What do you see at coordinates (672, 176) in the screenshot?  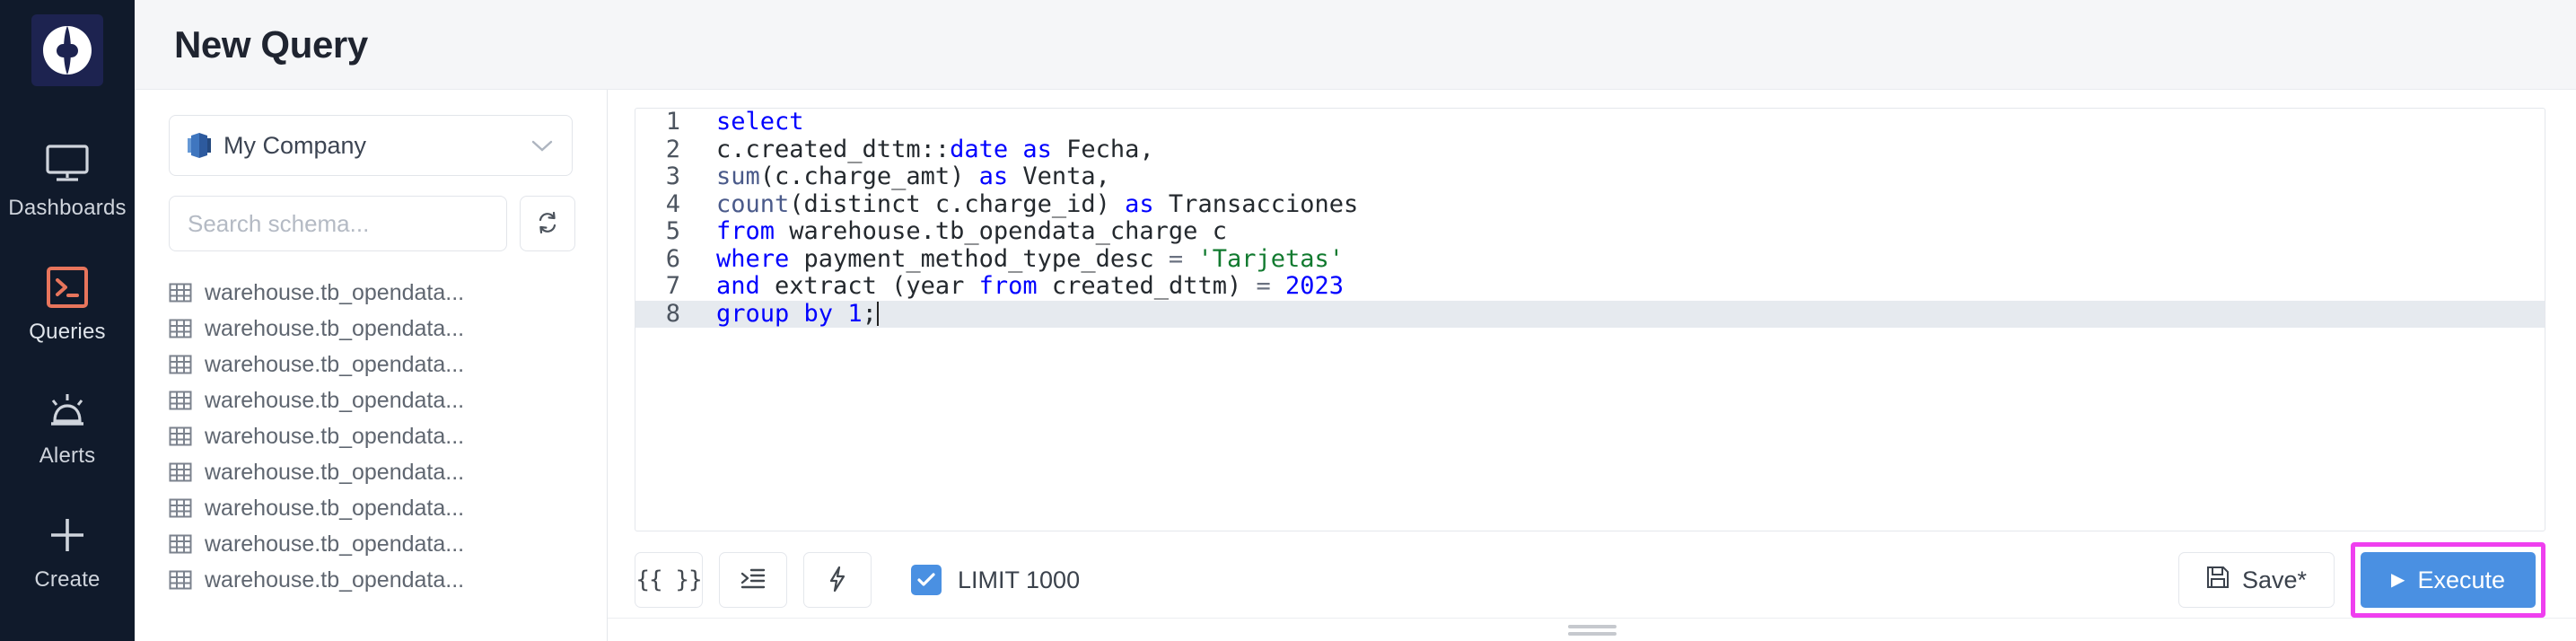 I see `line-number: 3` at bounding box center [672, 176].